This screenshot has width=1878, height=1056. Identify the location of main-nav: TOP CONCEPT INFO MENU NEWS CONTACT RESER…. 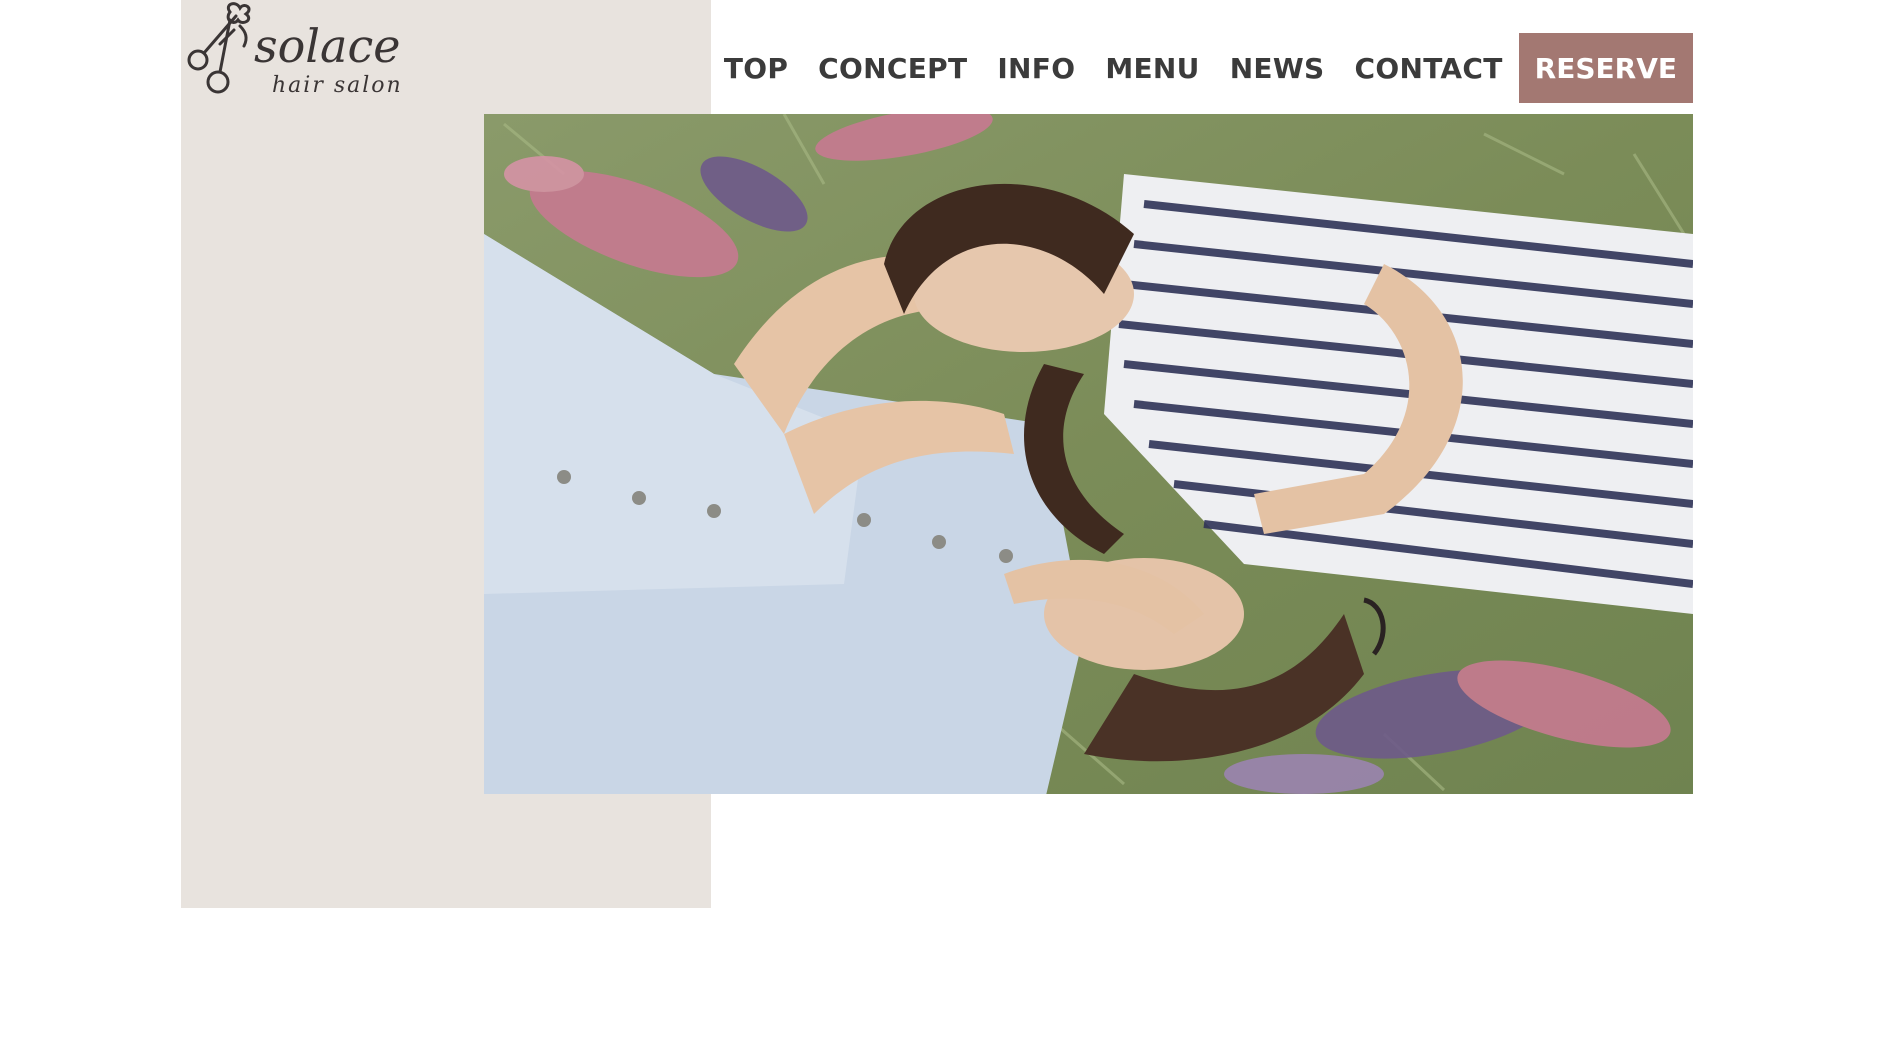
(1193, 68).